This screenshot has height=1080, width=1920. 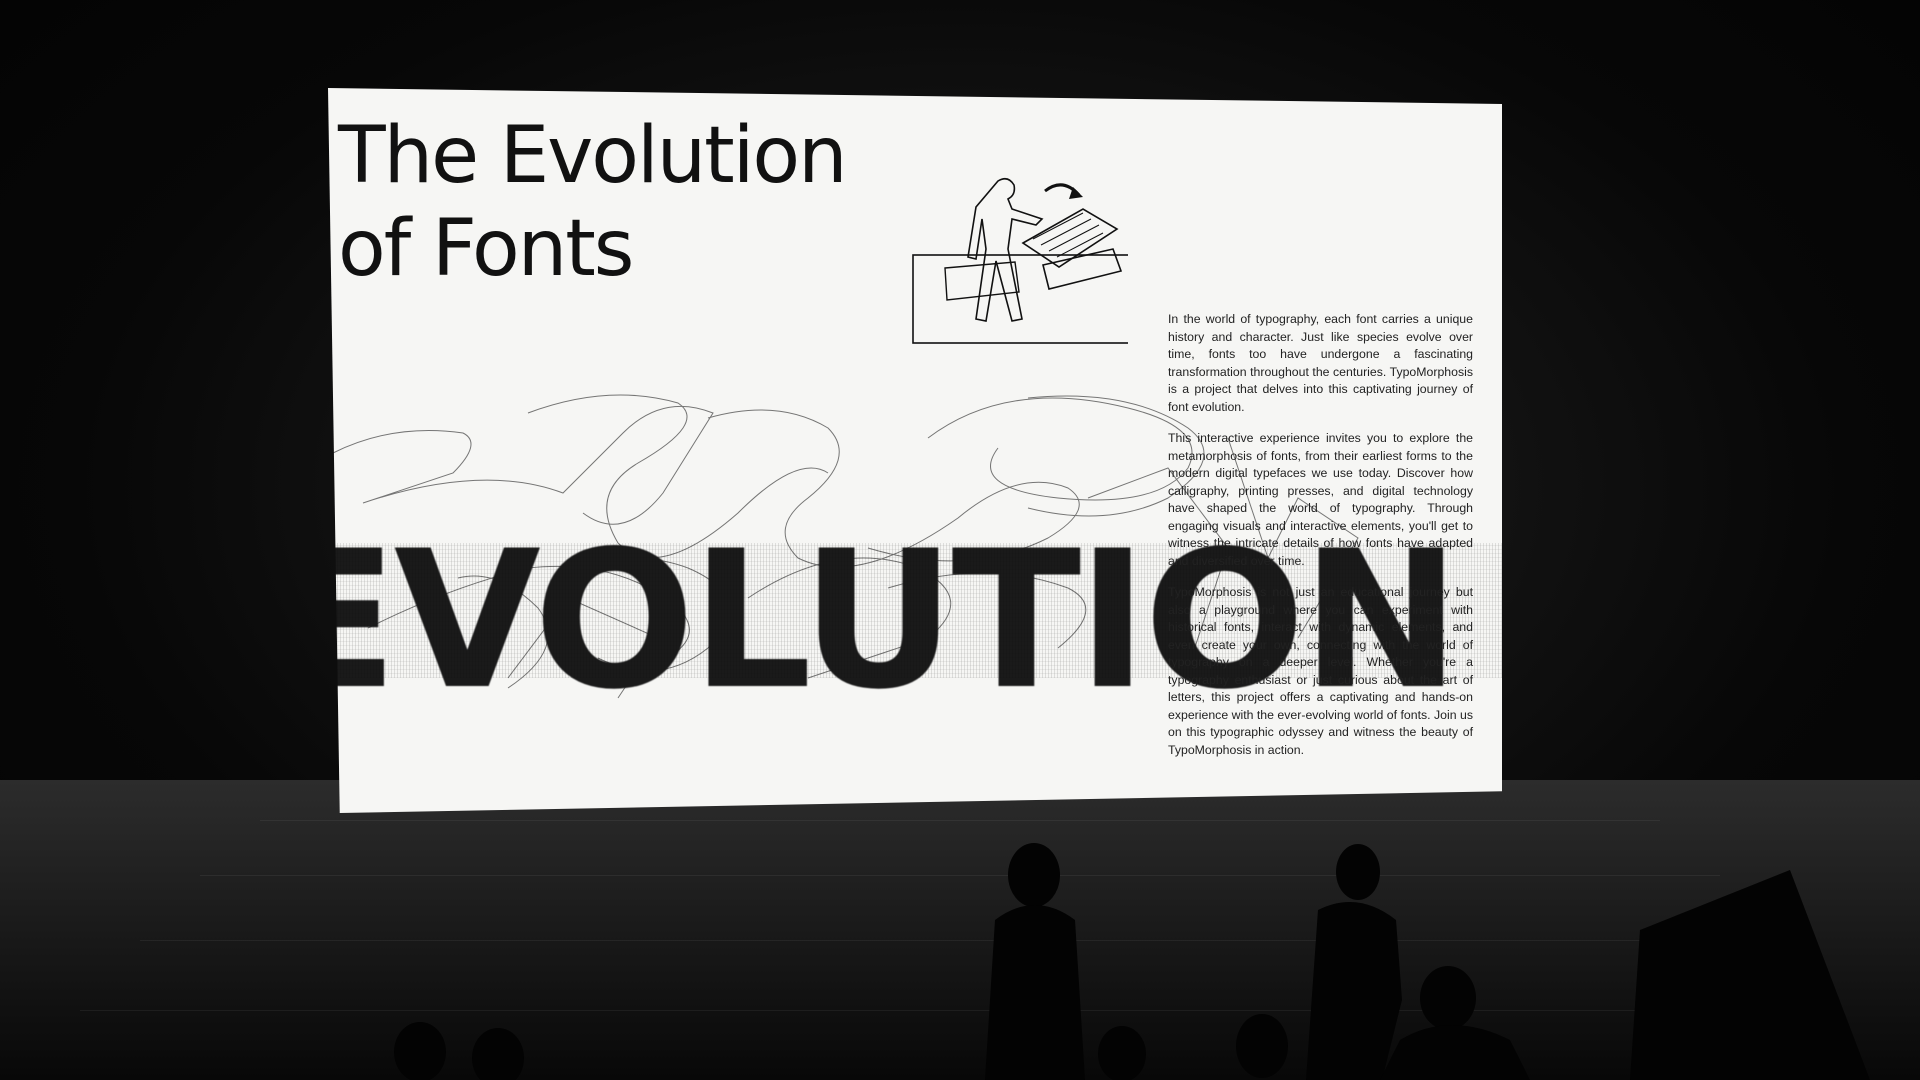 I want to click on slide-title-line-1: The Evolution, so click(x=593, y=156).